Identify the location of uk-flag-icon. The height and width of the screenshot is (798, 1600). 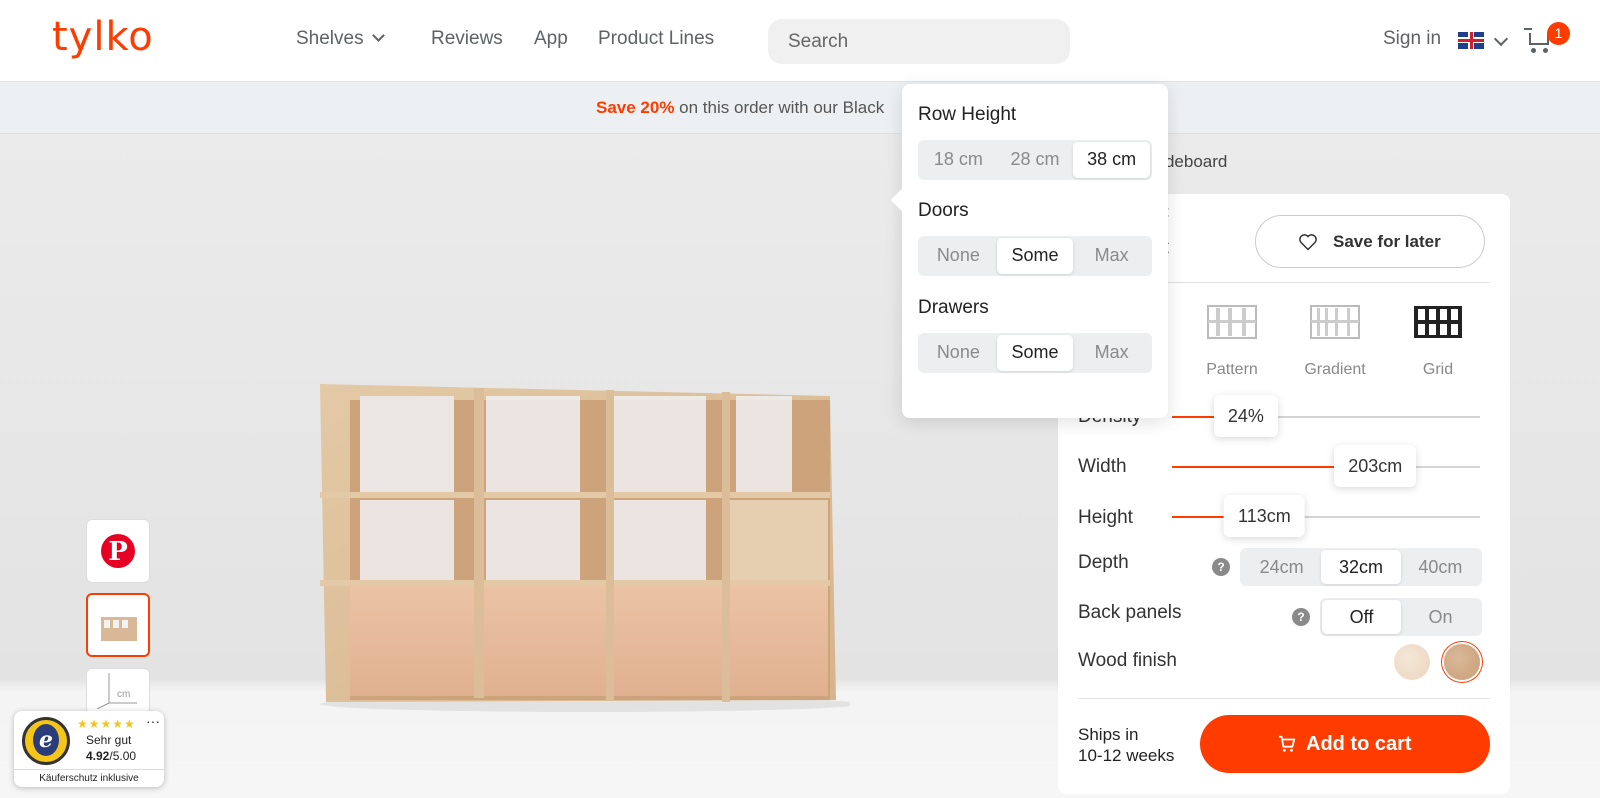
(1471, 40).